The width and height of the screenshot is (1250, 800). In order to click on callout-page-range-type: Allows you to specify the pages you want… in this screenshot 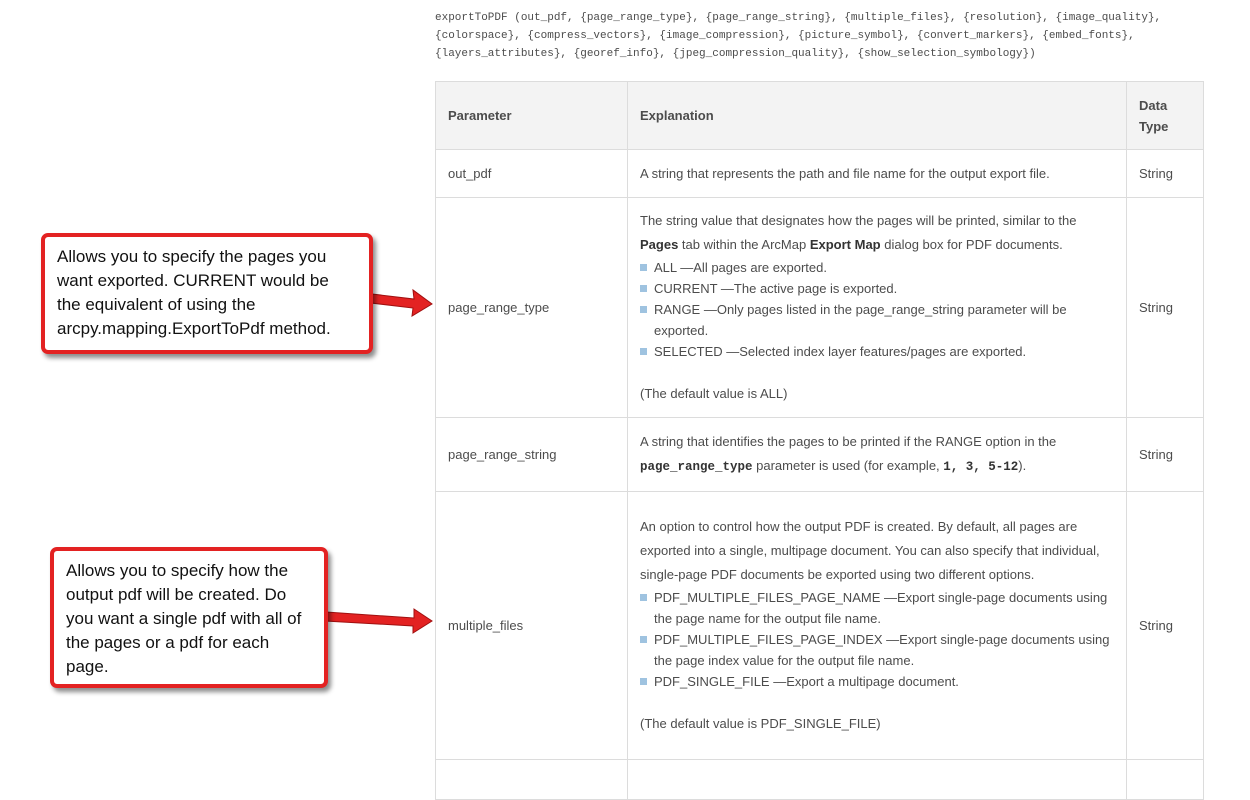, I will do `click(207, 293)`.